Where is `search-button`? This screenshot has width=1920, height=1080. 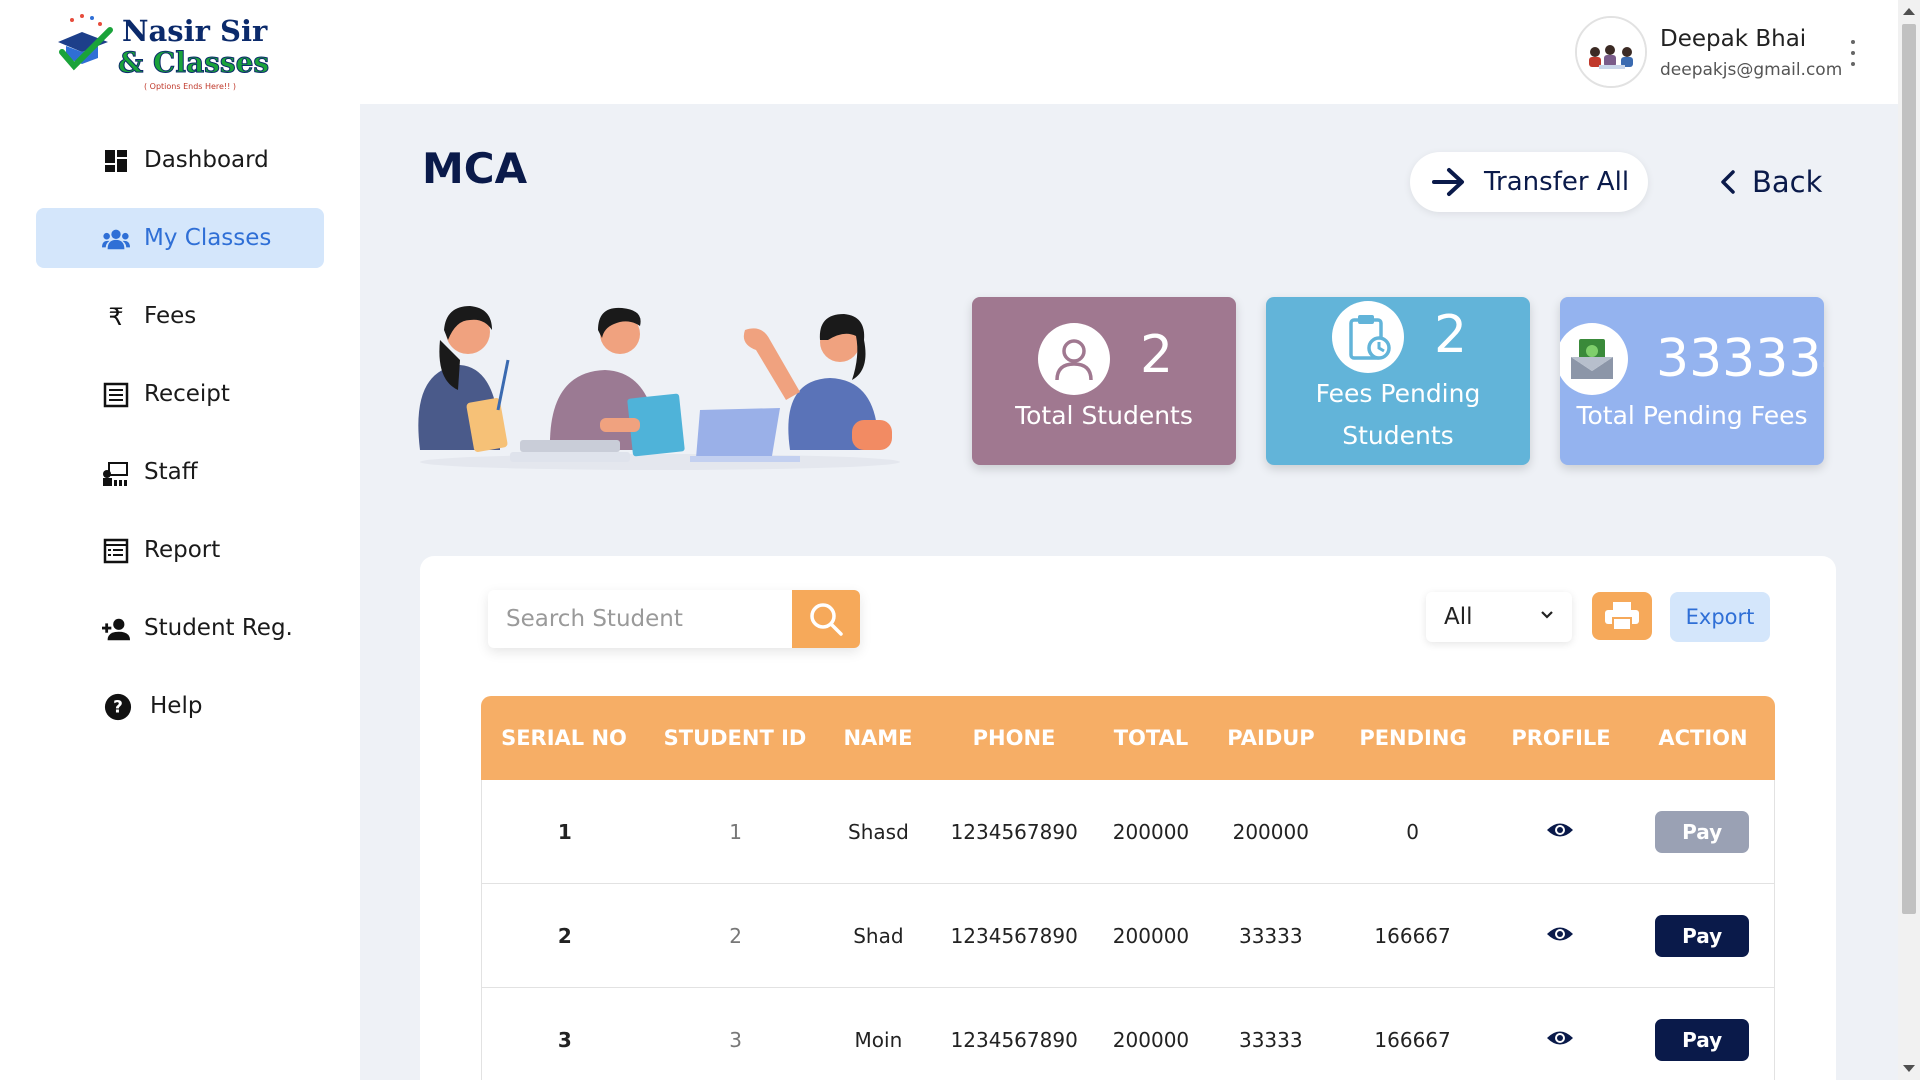
search-button is located at coordinates (826, 619).